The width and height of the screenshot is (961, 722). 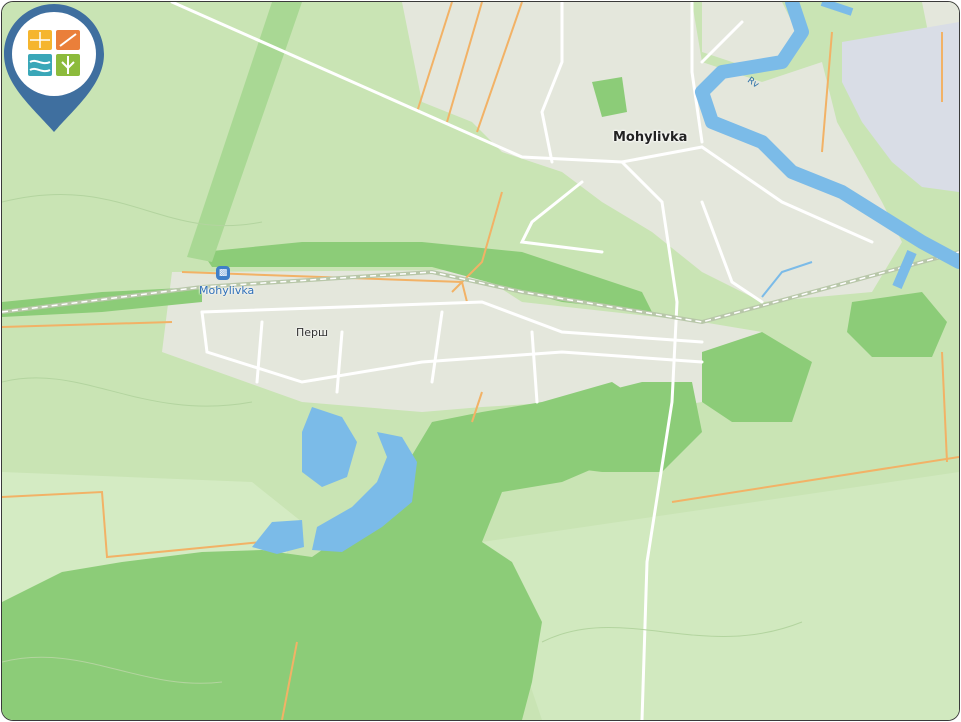 I want to click on station-label: Mohylivka, so click(x=226, y=290).